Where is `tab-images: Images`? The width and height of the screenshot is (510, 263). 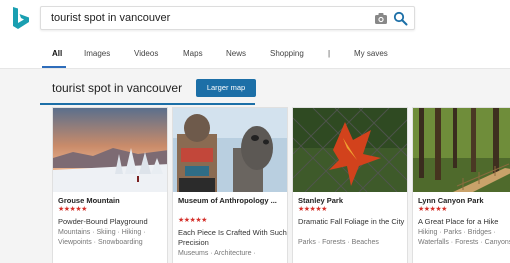 tab-images: Images is located at coordinates (97, 53).